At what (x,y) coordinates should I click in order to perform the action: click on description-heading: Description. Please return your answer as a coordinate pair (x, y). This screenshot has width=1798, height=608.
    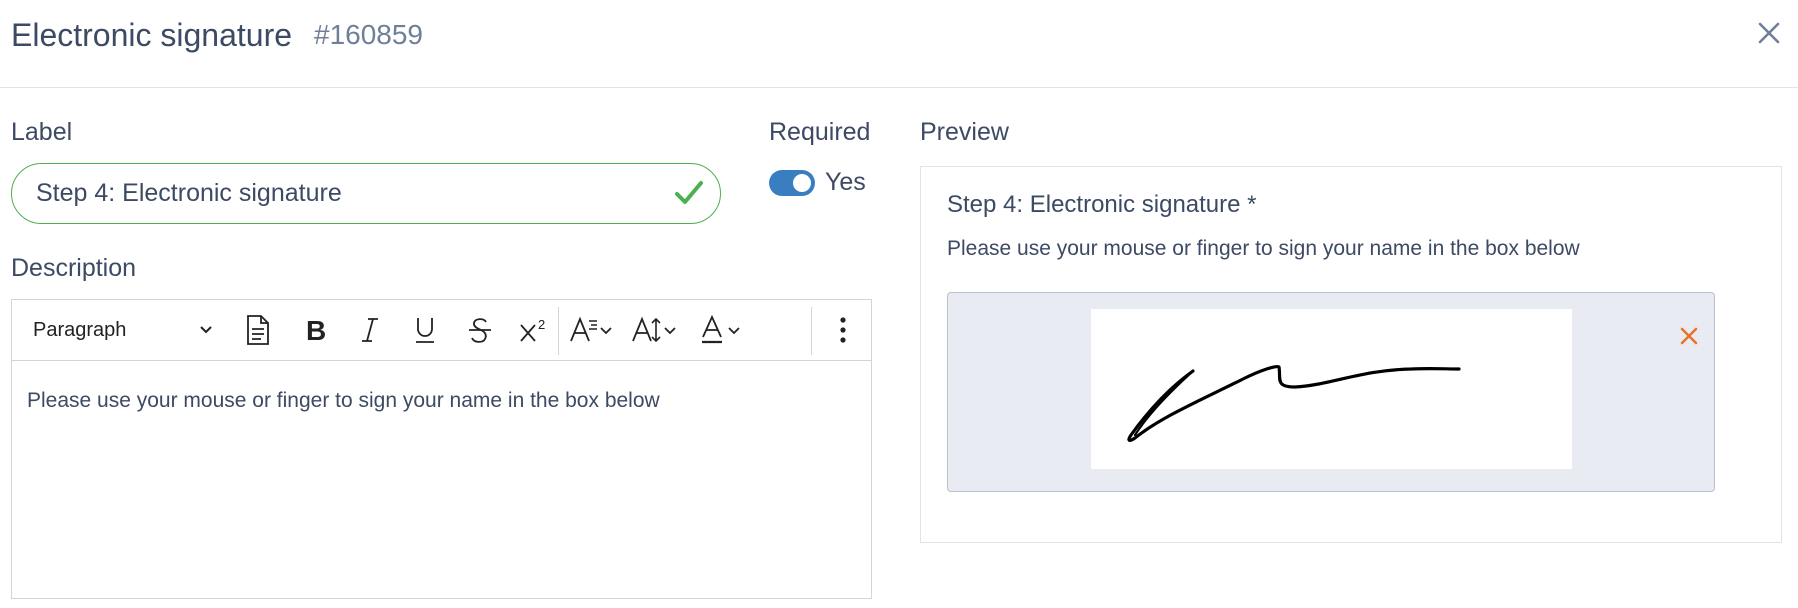
    Looking at the image, I should click on (74, 268).